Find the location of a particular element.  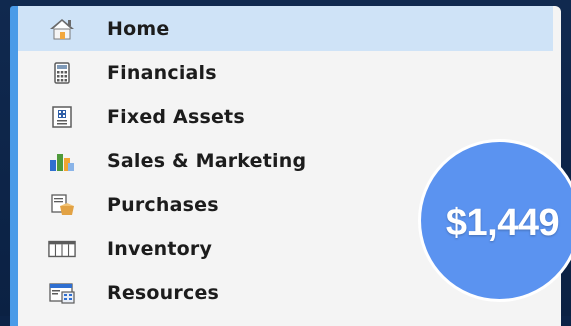

nav-item-label: Financials is located at coordinates (162, 73).